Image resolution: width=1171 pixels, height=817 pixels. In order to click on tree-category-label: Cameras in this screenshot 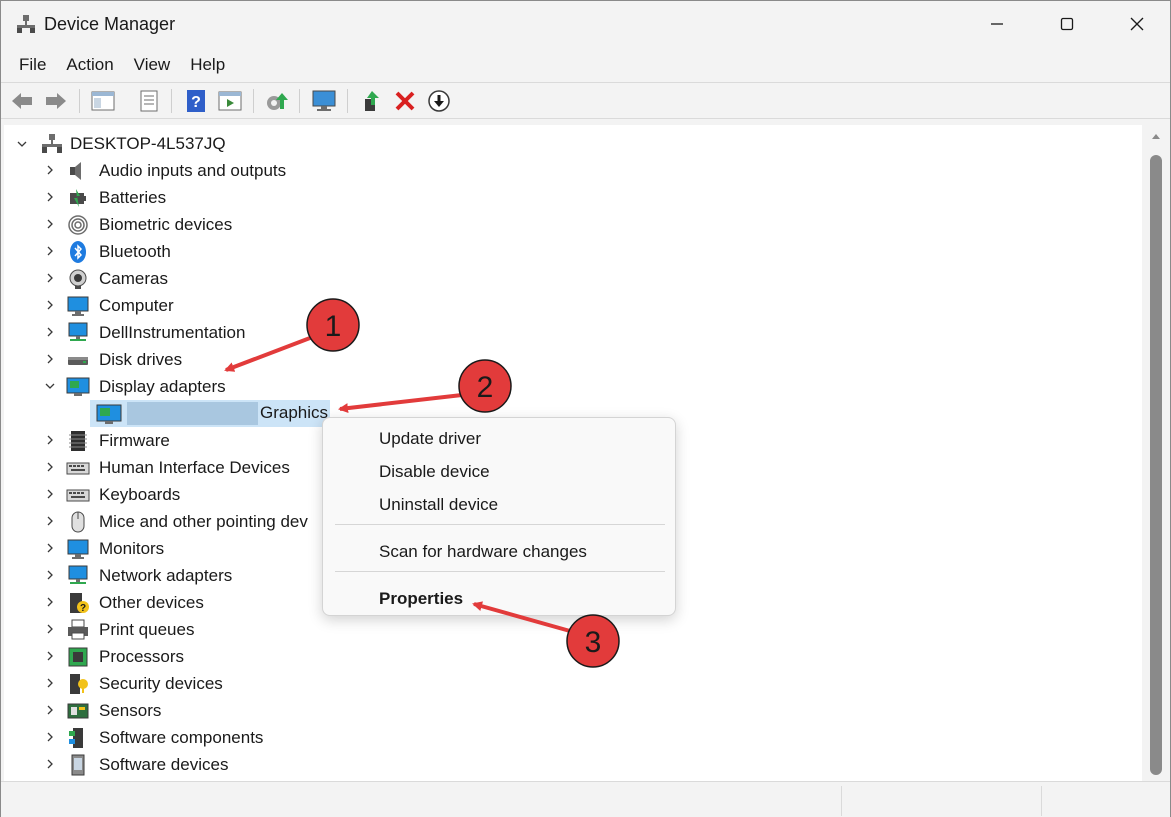, I will do `click(133, 278)`.